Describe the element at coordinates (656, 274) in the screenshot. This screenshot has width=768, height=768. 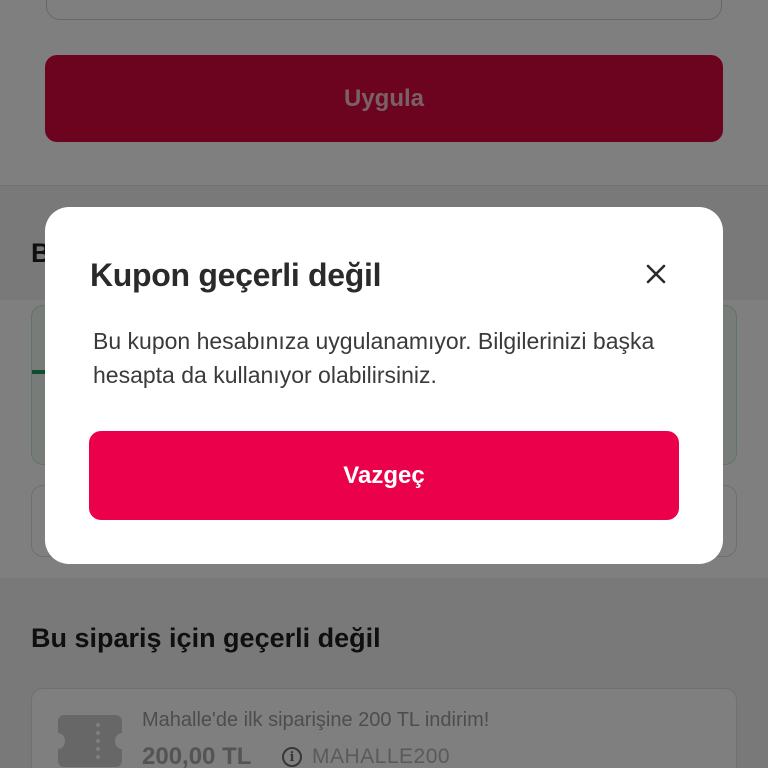
I see `close-icon` at that location.